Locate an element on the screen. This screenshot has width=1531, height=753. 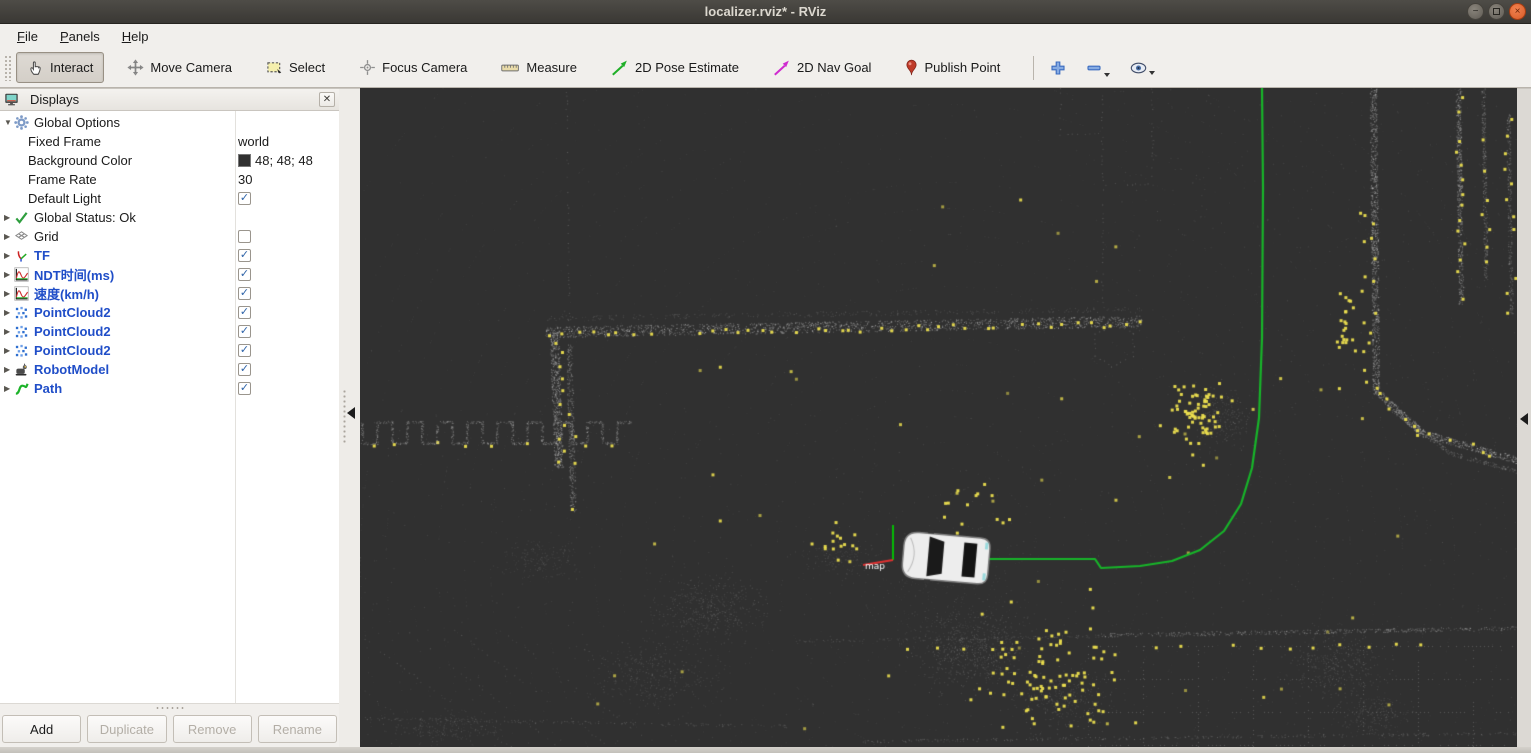
duplicate-button: Duplicate is located at coordinates (127, 729).